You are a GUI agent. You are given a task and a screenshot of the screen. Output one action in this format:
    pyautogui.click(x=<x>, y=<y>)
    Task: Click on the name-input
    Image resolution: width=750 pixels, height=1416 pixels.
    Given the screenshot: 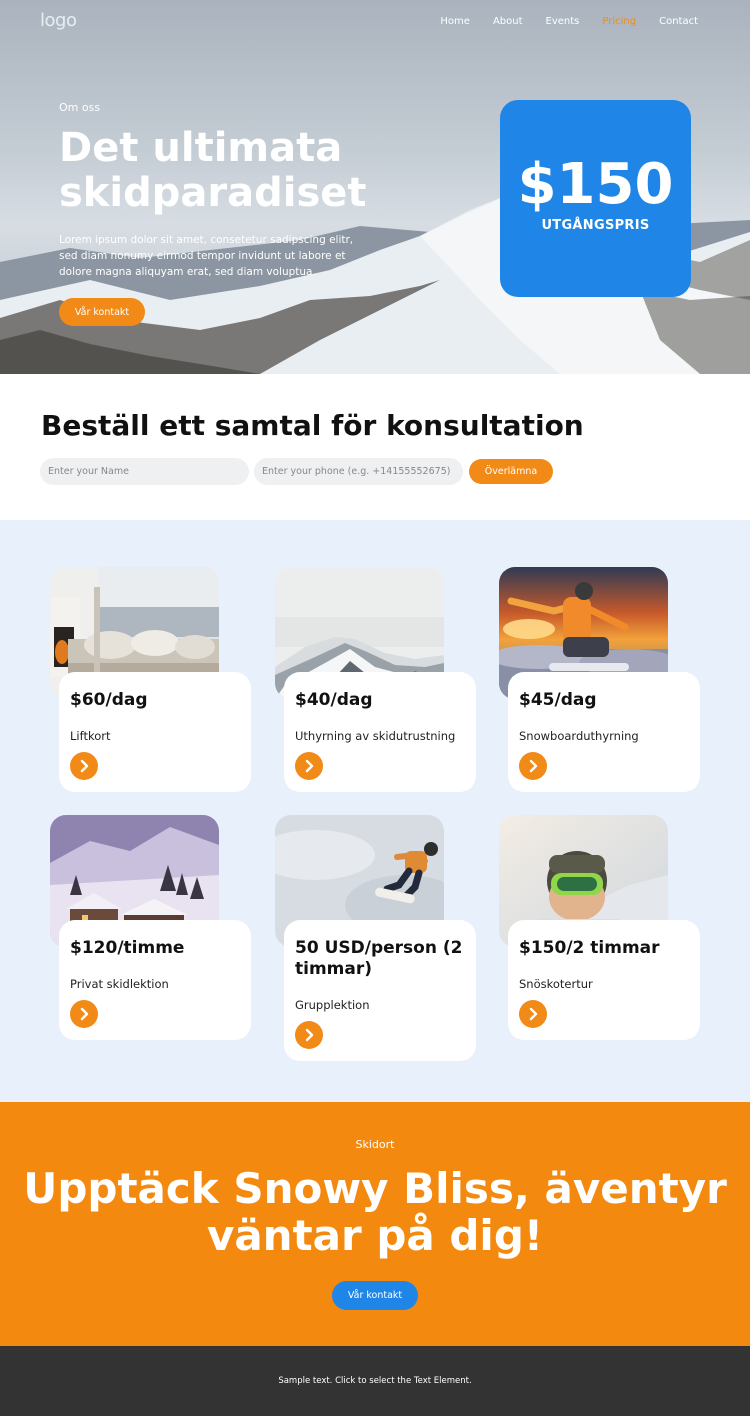 What is the action you would take?
    pyautogui.click(x=144, y=471)
    